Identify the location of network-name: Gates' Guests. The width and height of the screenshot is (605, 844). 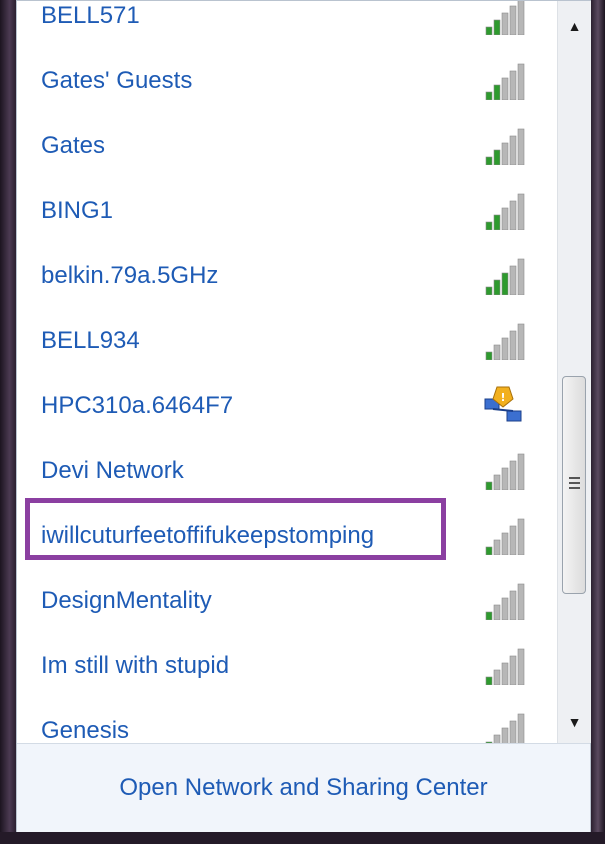
(117, 80).